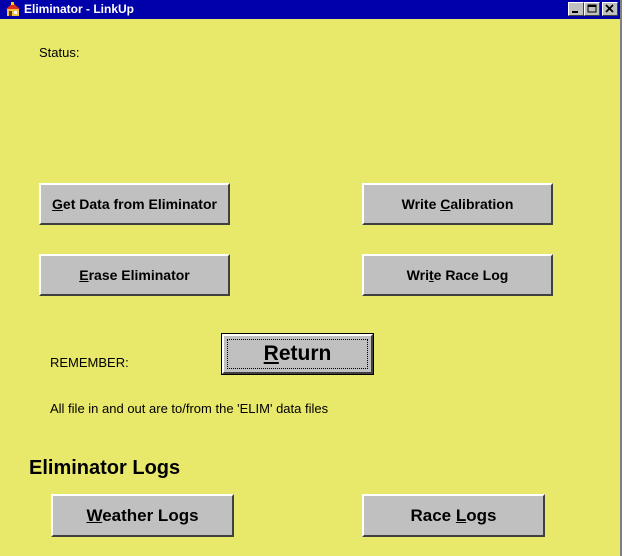 Image resolution: width=625 pixels, height=556 pixels. I want to click on status-label: Status:, so click(59, 52).